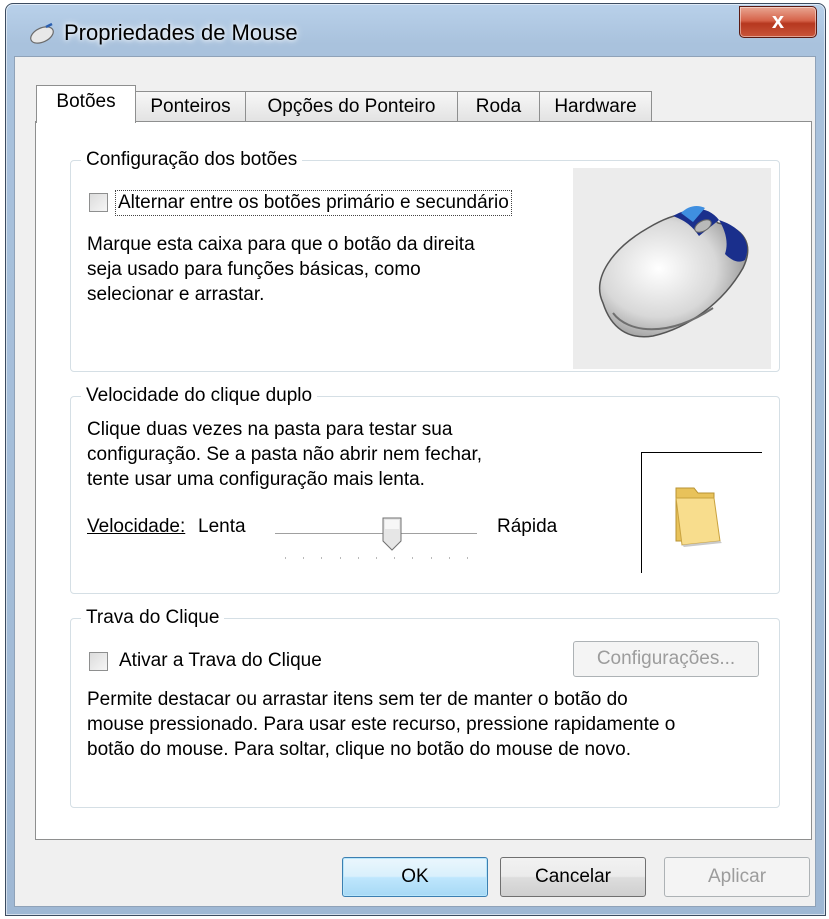 This screenshot has height=919, width=829. I want to click on test-folder-box, so click(701, 512).